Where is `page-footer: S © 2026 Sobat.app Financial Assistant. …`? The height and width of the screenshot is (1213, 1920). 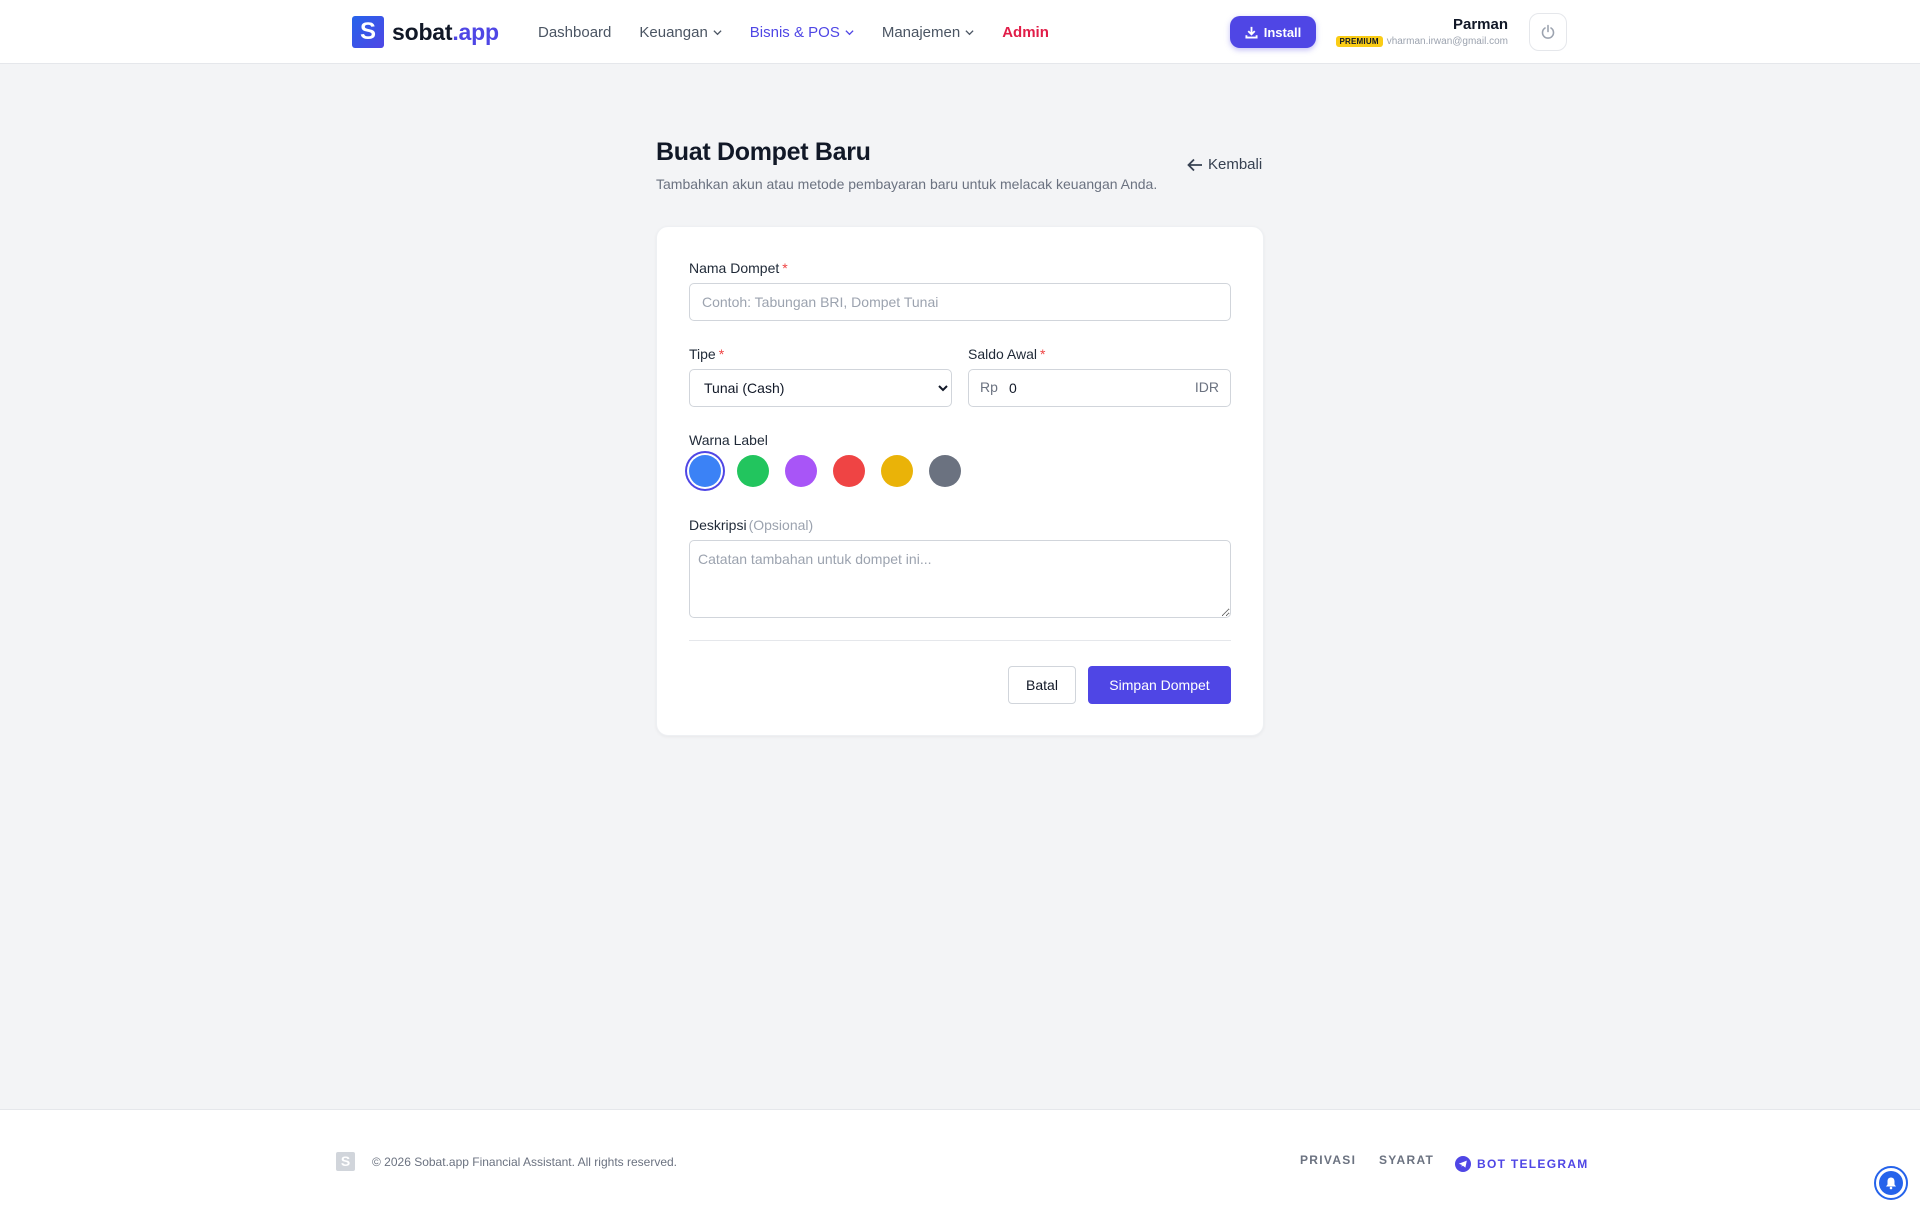 page-footer: S © 2026 Sobat.app Financial Assistant. … is located at coordinates (960, 1161).